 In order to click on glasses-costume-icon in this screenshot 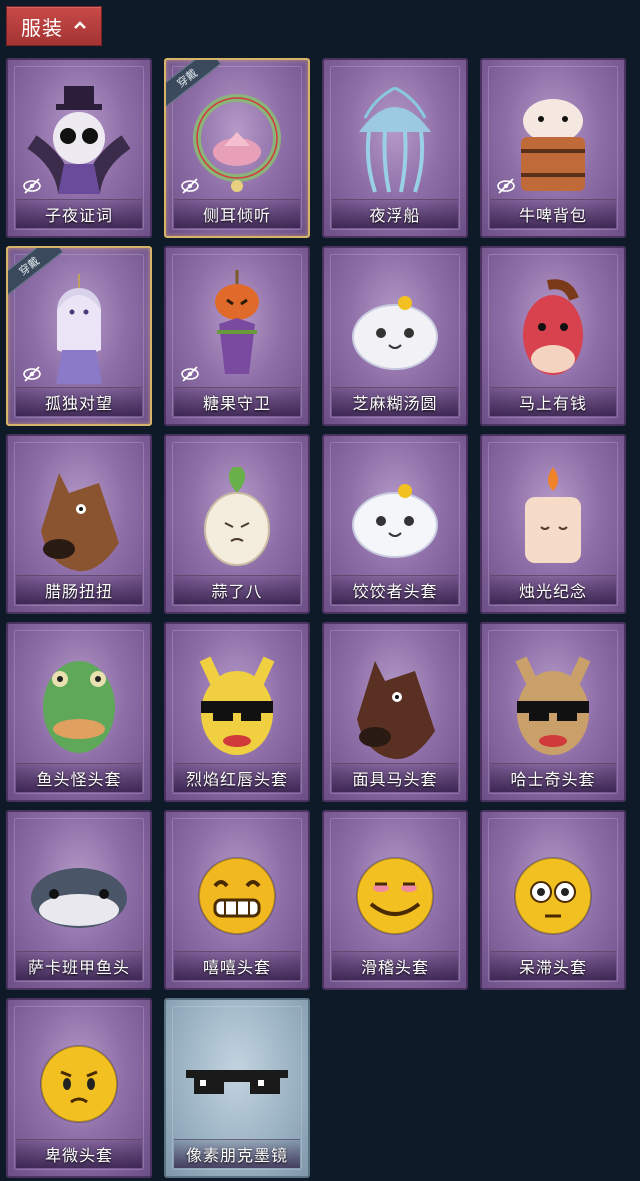, I will do `click(237, 1084)`.